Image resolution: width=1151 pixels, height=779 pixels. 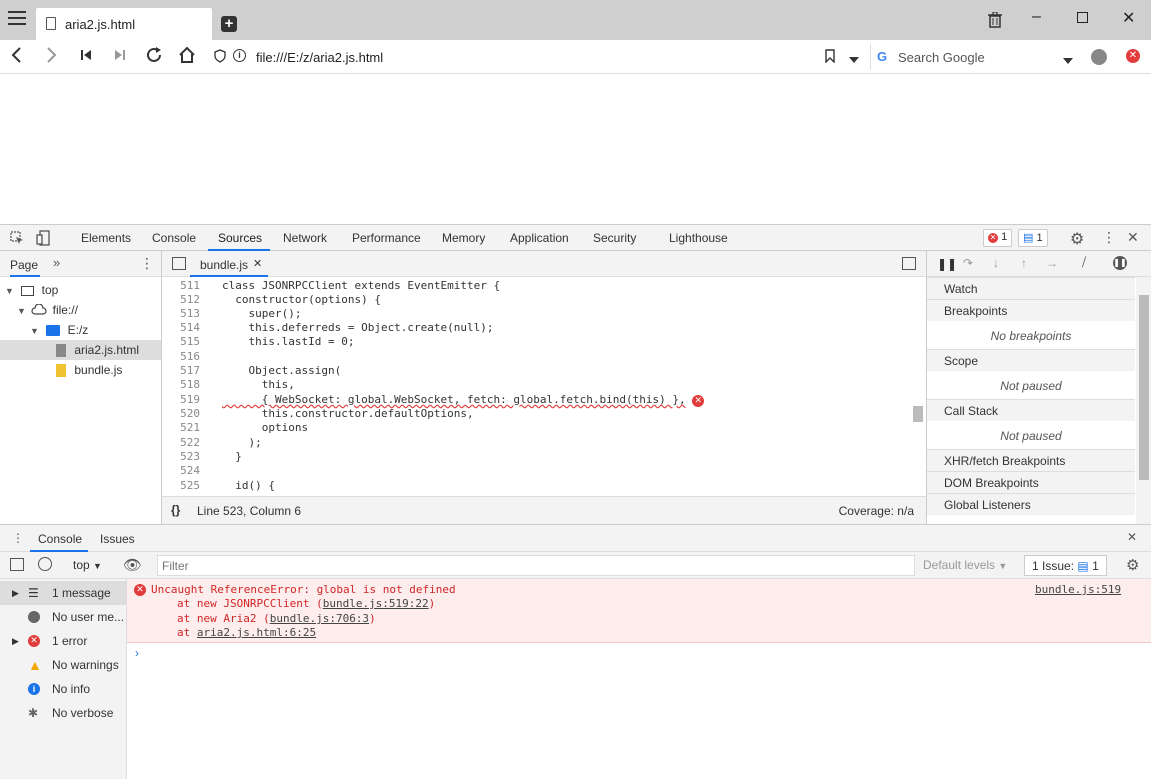 What do you see at coordinates (179, 263) in the screenshot?
I see `toggle-navigator-icon` at bounding box center [179, 263].